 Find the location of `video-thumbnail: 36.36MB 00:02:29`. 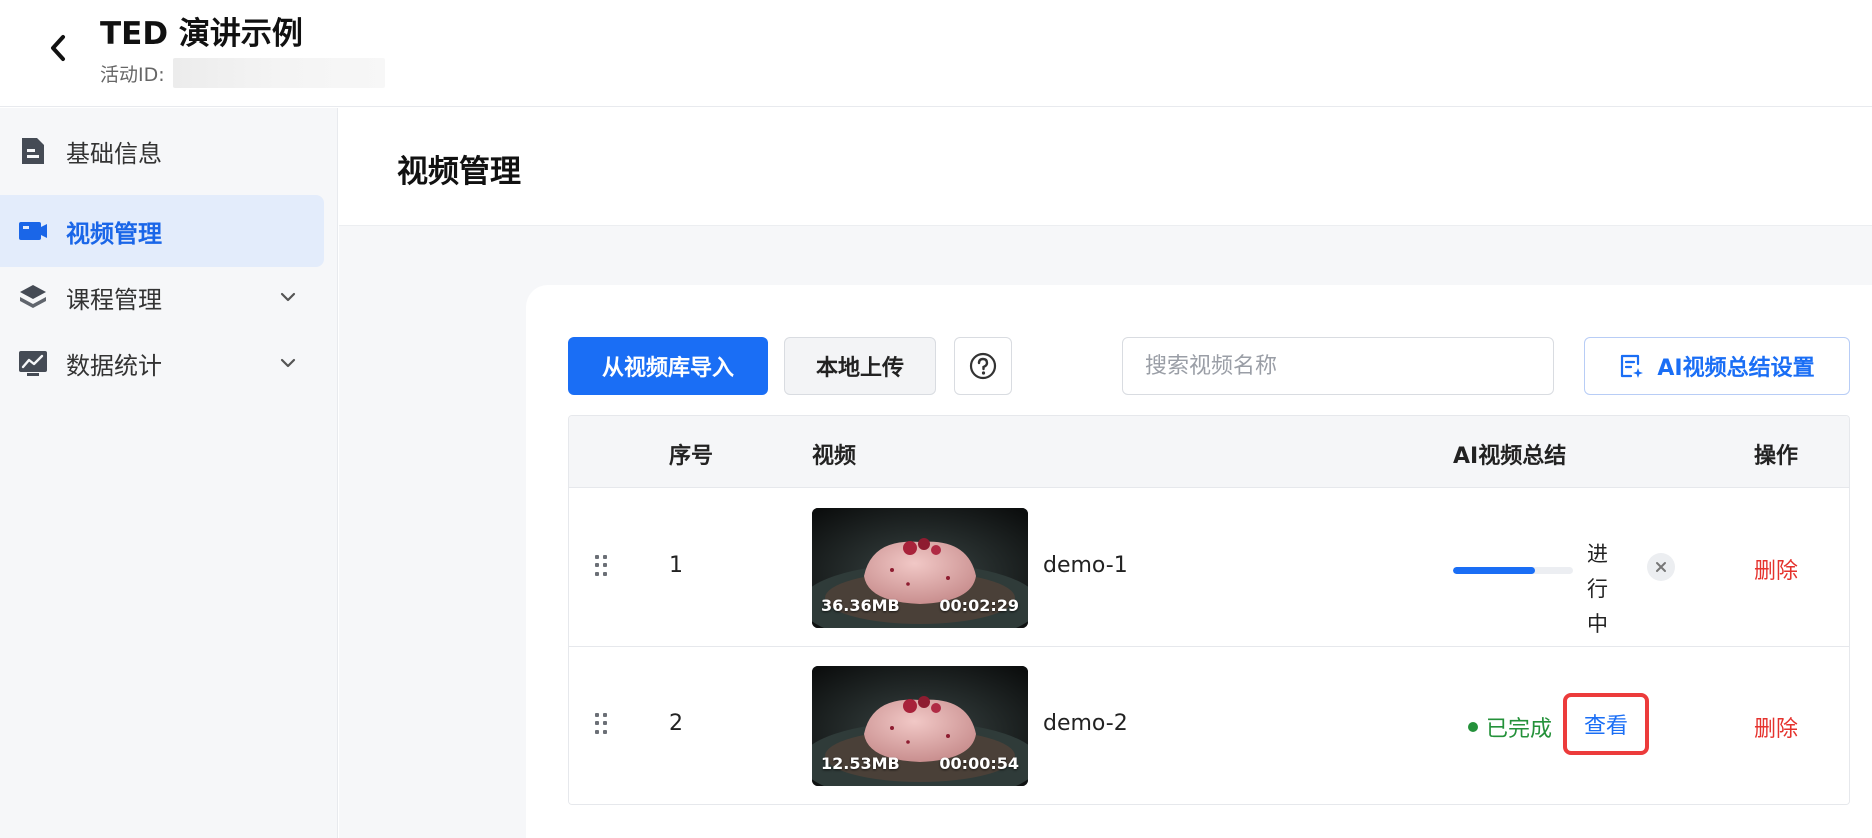

video-thumbnail: 36.36MB 00:02:29 is located at coordinates (920, 568).